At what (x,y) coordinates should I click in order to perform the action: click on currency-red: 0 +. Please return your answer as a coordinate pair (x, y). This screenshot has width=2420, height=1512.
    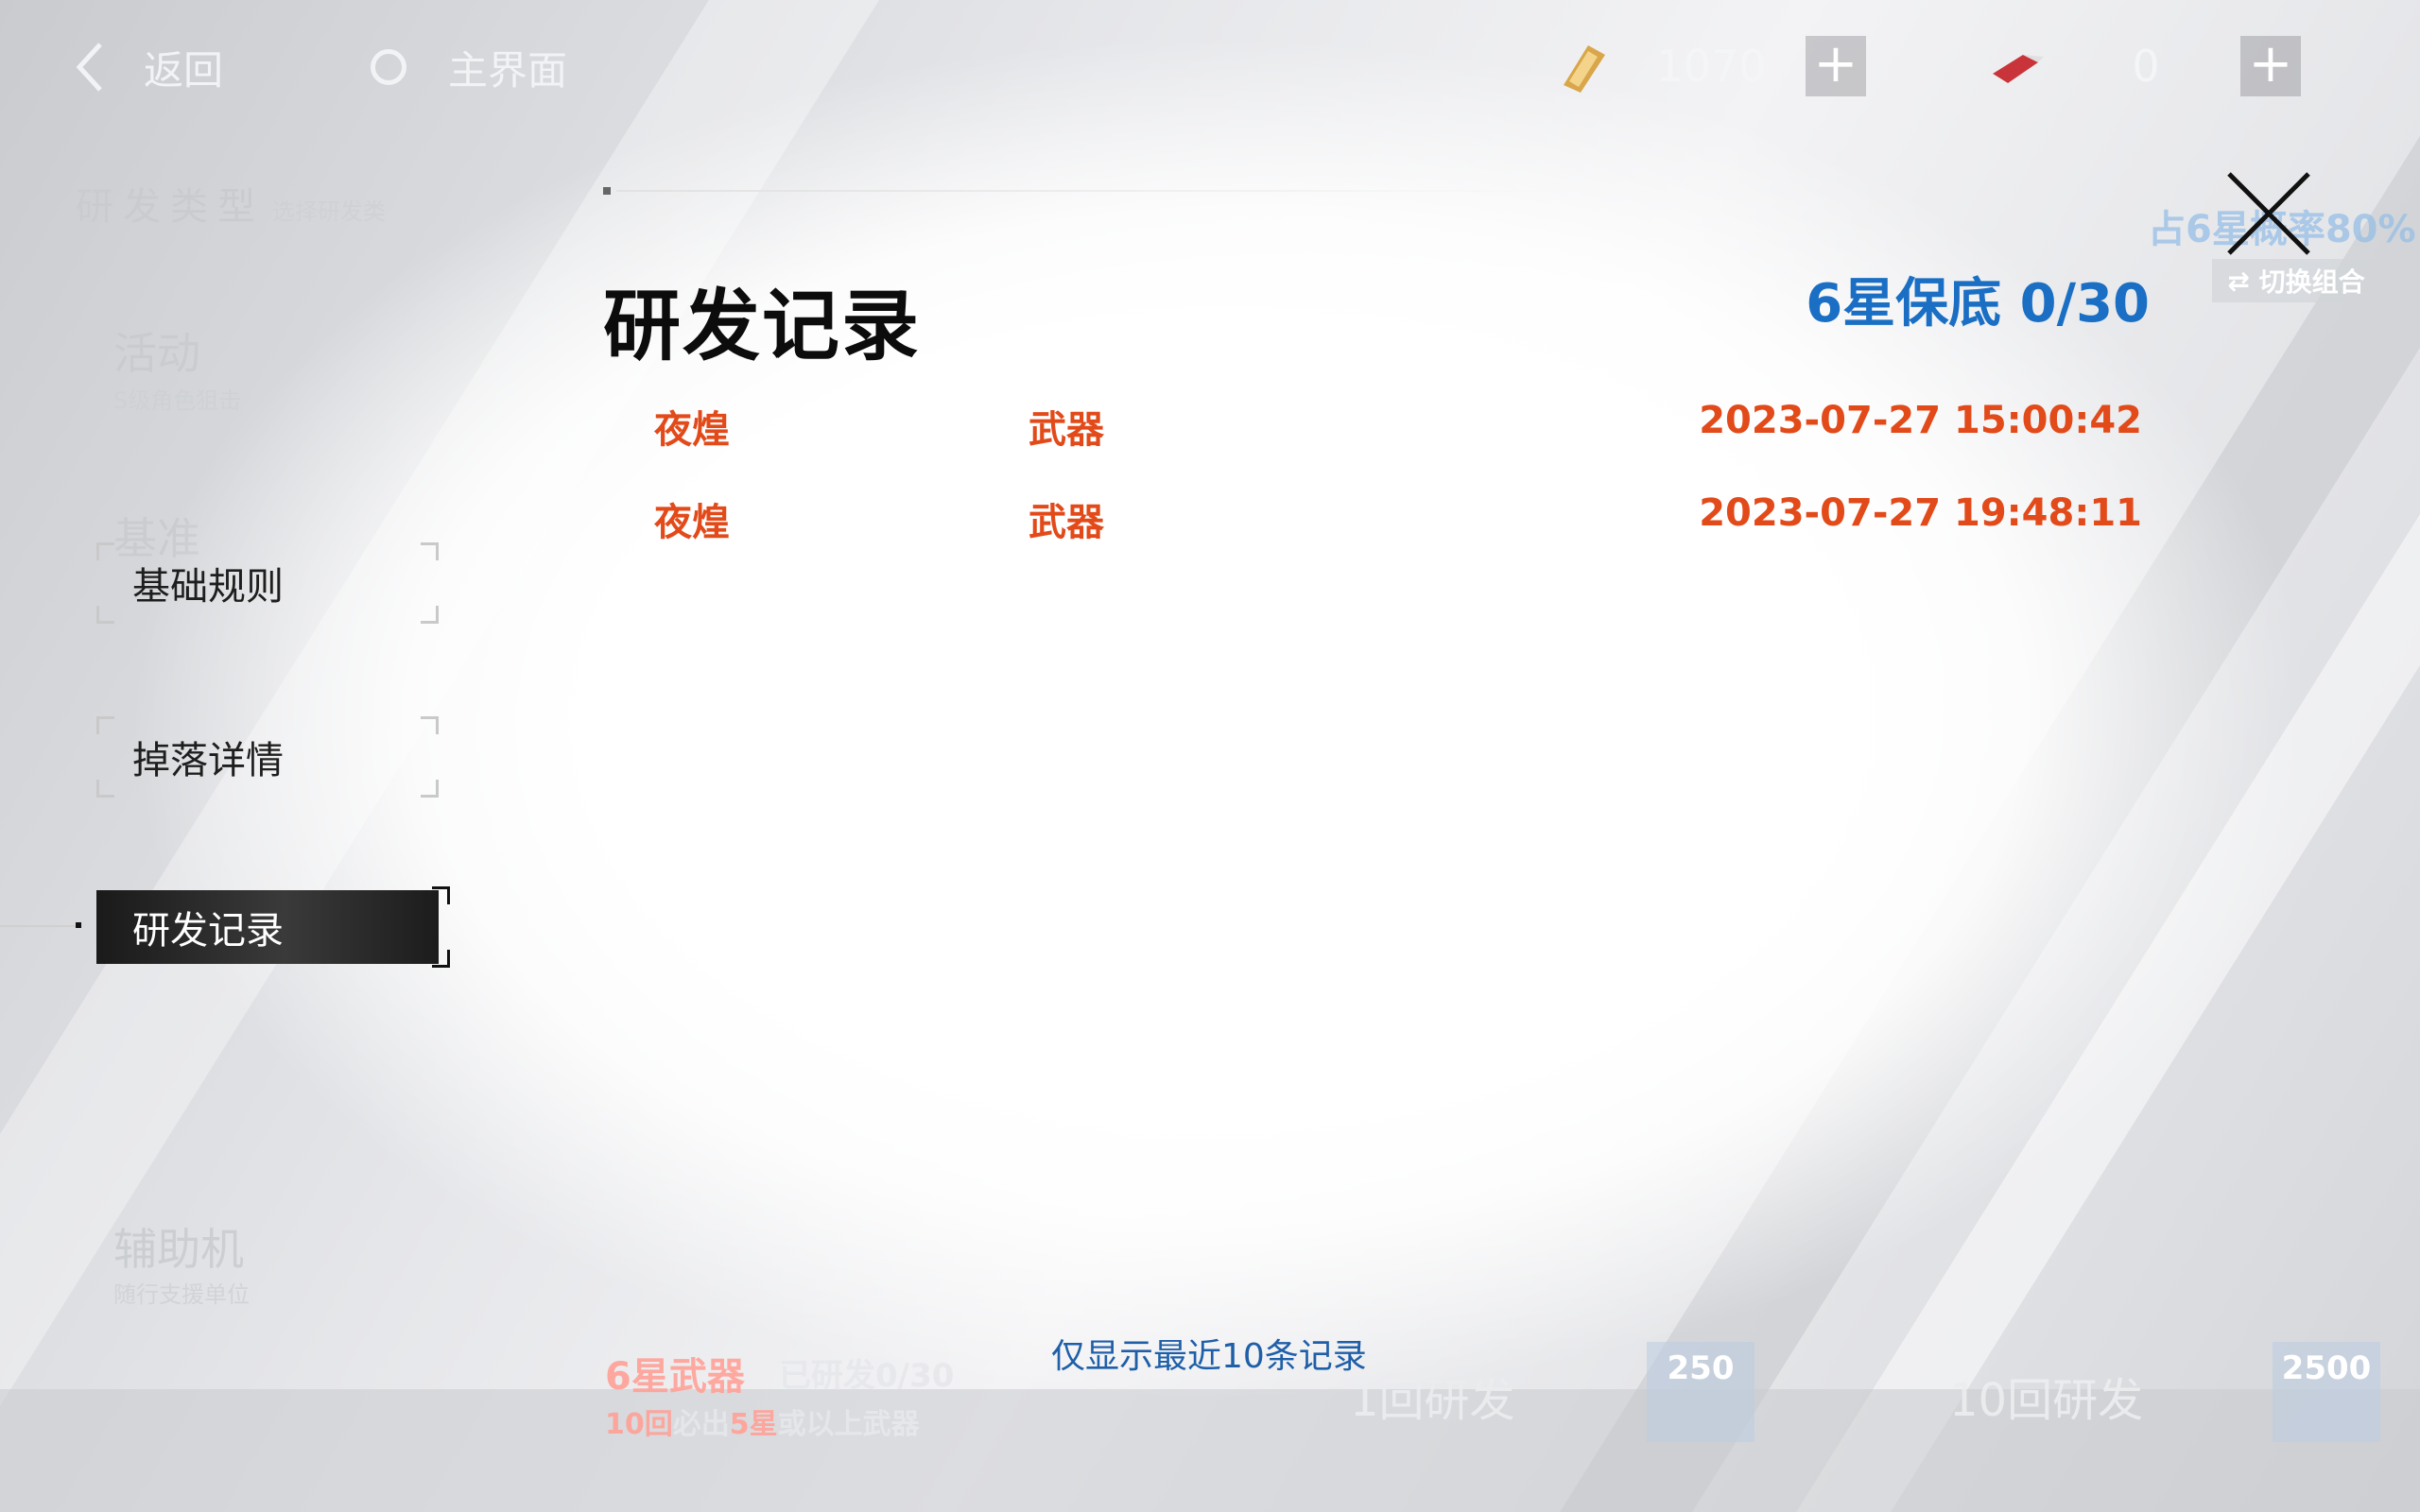
    Looking at the image, I should click on (2143, 66).